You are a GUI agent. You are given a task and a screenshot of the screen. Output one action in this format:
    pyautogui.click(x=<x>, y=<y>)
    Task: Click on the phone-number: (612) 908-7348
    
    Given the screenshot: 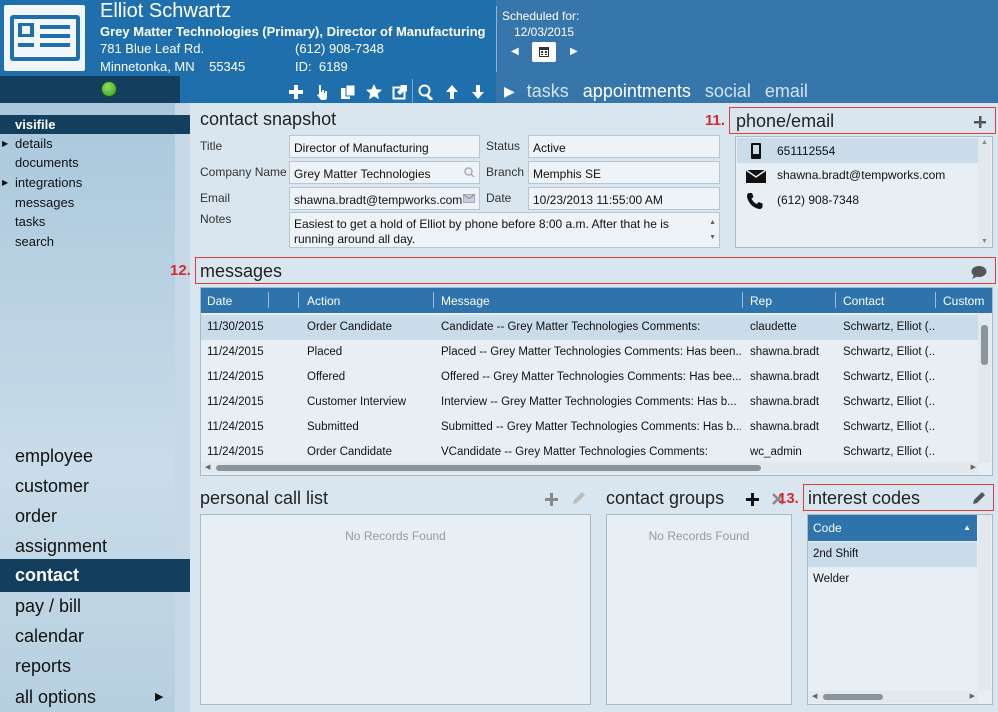 What is the action you would take?
    pyautogui.click(x=818, y=200)
    